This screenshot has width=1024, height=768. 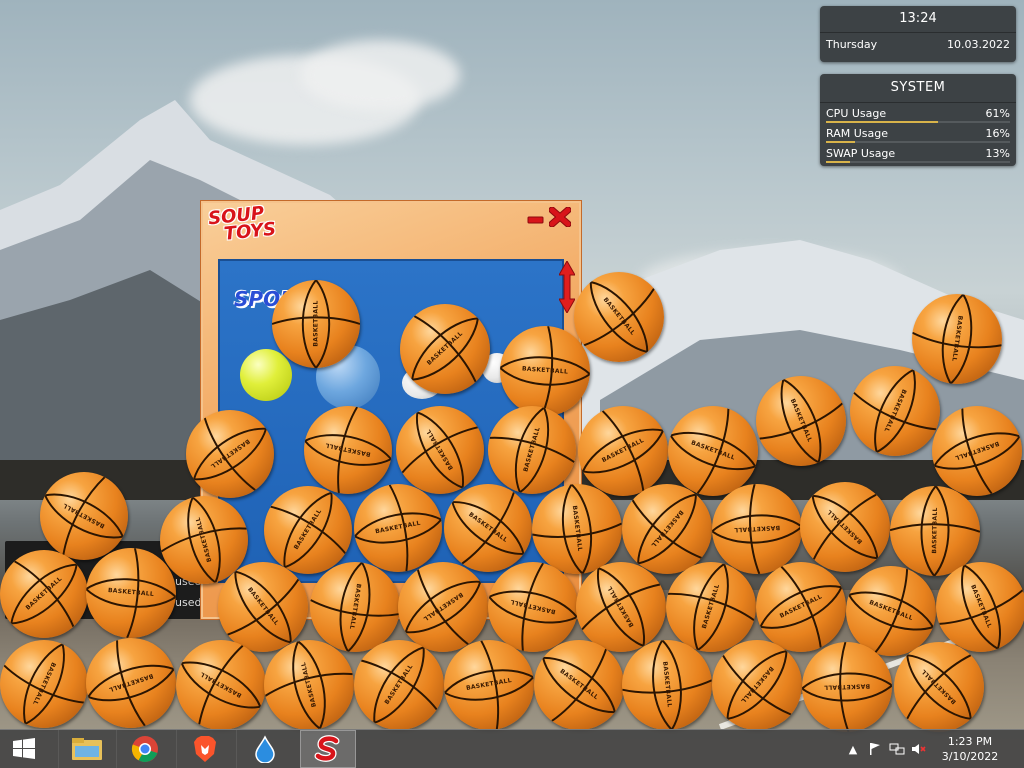 I want to click on volume-muted-icon, so click(x=919, y=749).